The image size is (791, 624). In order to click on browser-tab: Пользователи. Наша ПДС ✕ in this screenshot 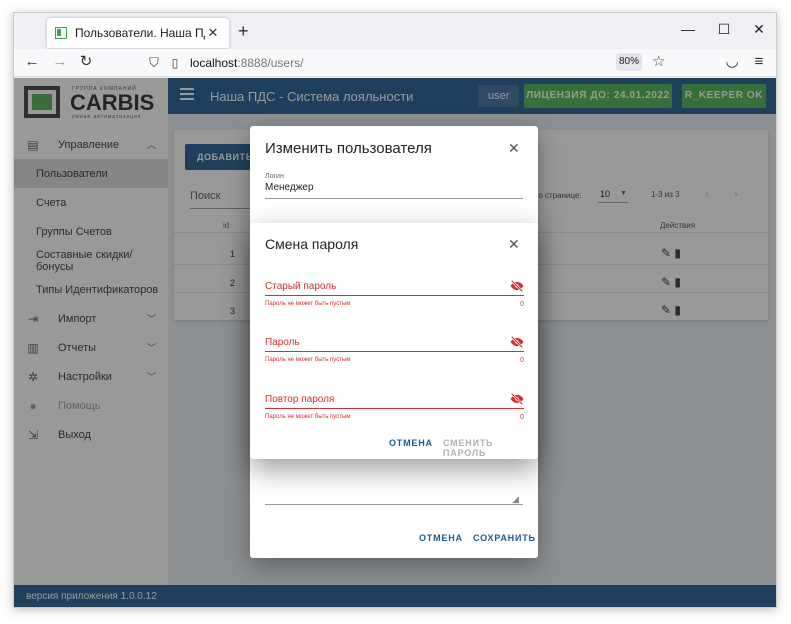, I will do `click(138, 33)`.